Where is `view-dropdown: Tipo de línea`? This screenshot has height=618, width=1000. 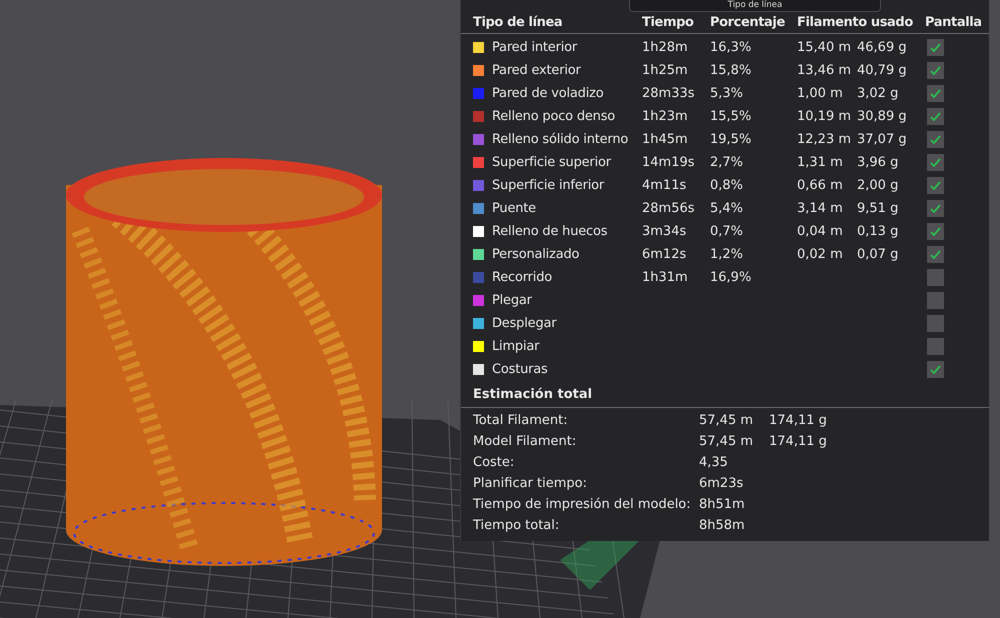 view-dropdown: Tipo de línea is located at coordinates (755, 6).